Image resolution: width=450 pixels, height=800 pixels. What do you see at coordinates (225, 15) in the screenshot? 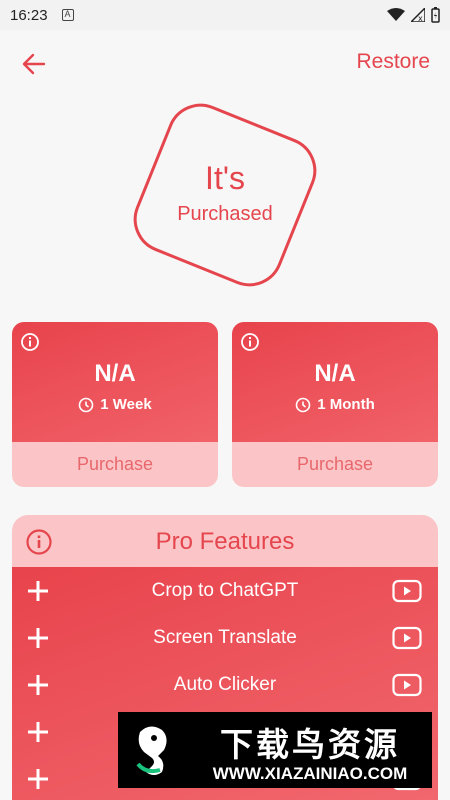
I see `status-bar: 16:23 A x` at bounding box center [225, 15].